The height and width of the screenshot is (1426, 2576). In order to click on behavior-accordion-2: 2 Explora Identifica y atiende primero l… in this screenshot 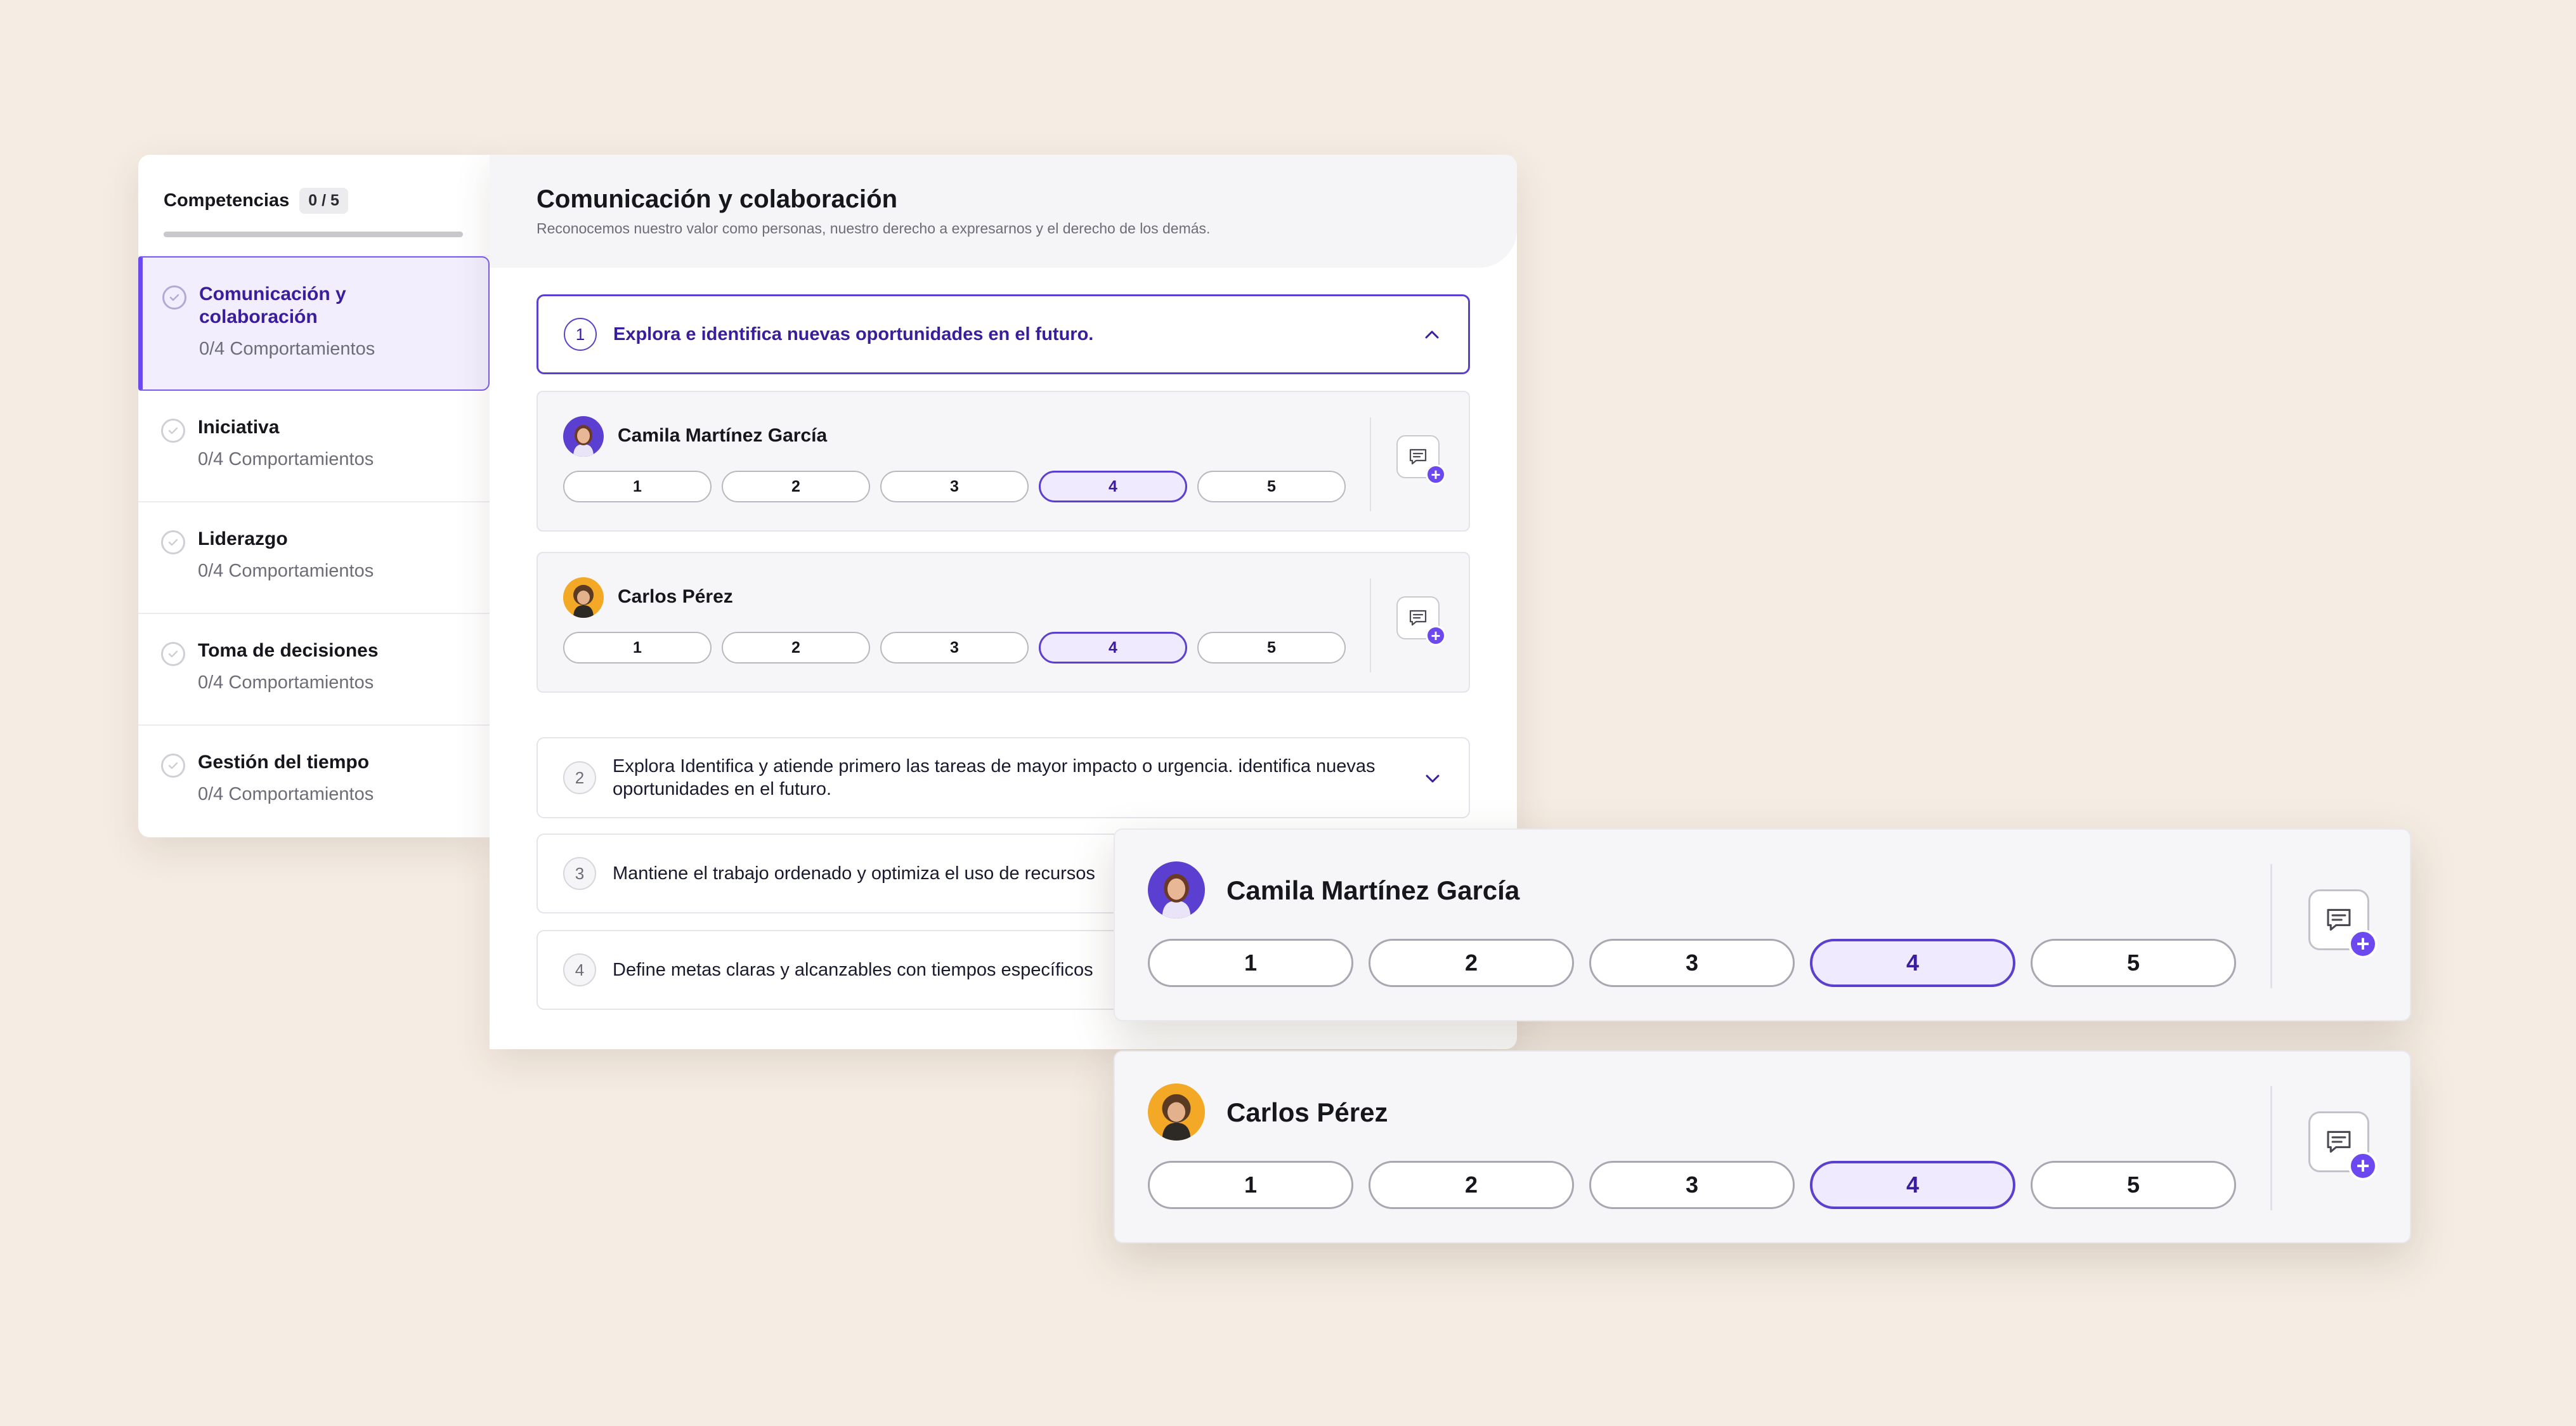, I will do `click(1004, 777)`.